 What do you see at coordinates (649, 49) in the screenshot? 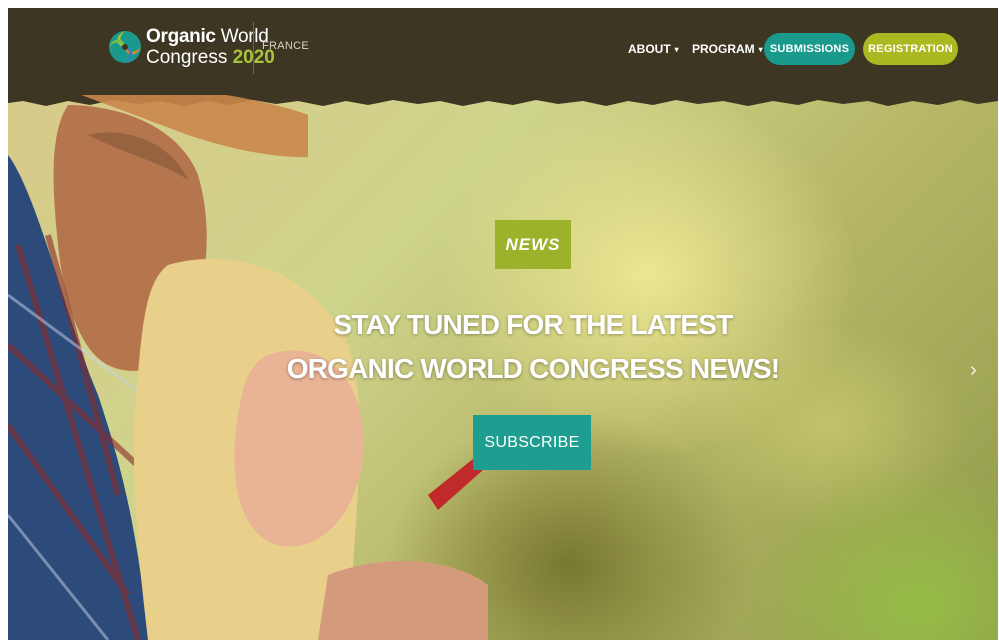
I see `nav-about-label: ABOUT` at bounding box center [649, 49].